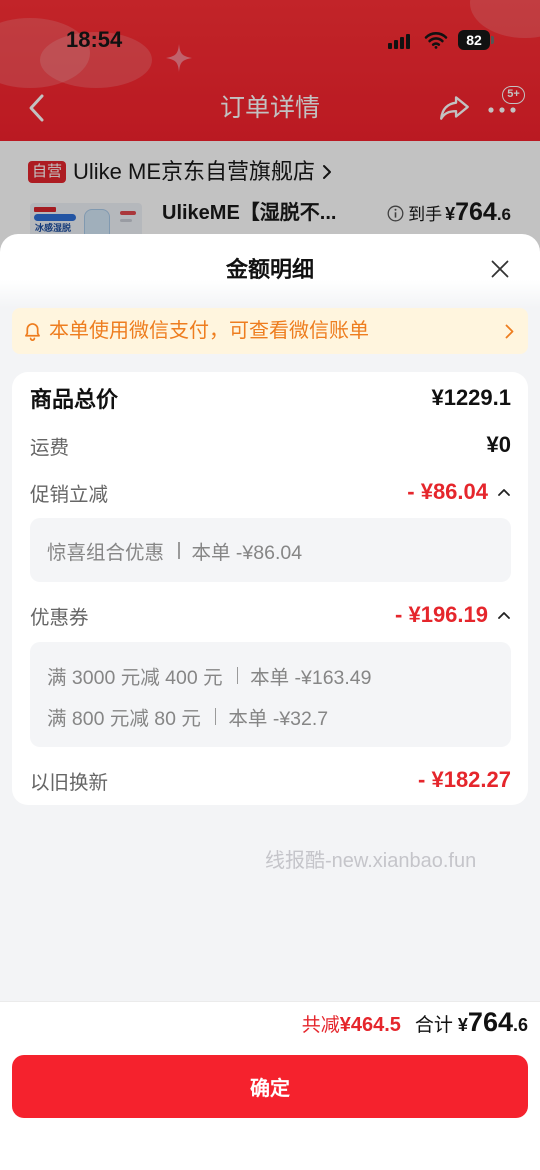 The image size is (540, 1170). I want to click on confirm-button: 确定, so click(270, 1086).